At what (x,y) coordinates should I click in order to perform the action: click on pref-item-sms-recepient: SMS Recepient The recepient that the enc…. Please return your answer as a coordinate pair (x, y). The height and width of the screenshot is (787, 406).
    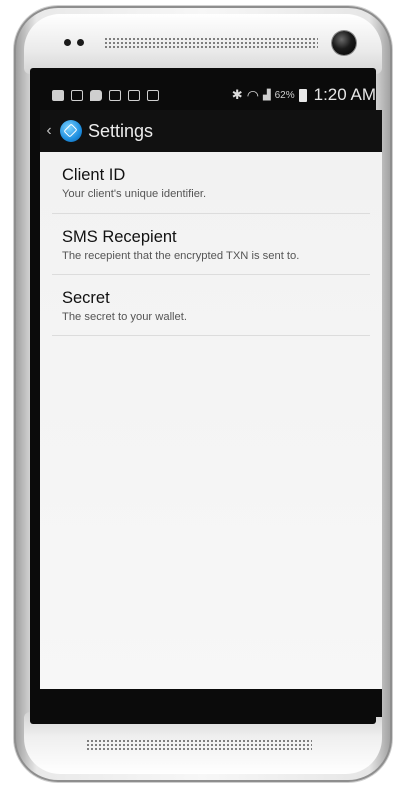
    Looking at the image, I should click on (211, 244).